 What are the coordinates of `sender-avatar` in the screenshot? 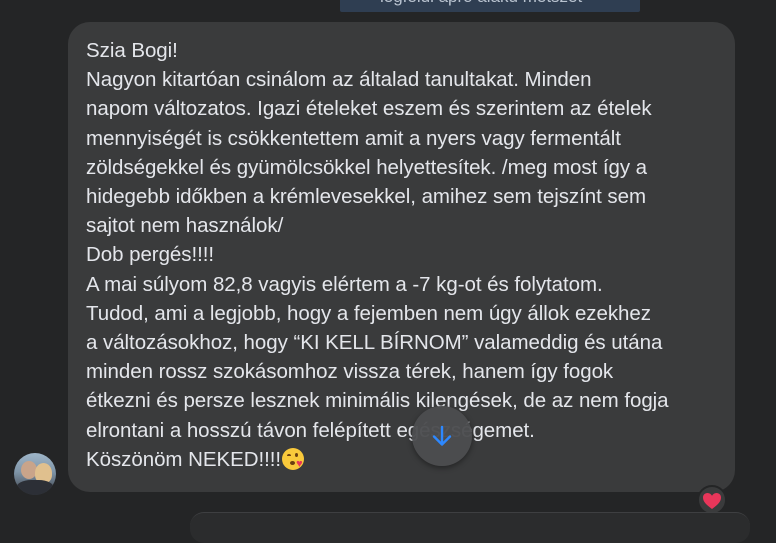 It's located at (35, 474).